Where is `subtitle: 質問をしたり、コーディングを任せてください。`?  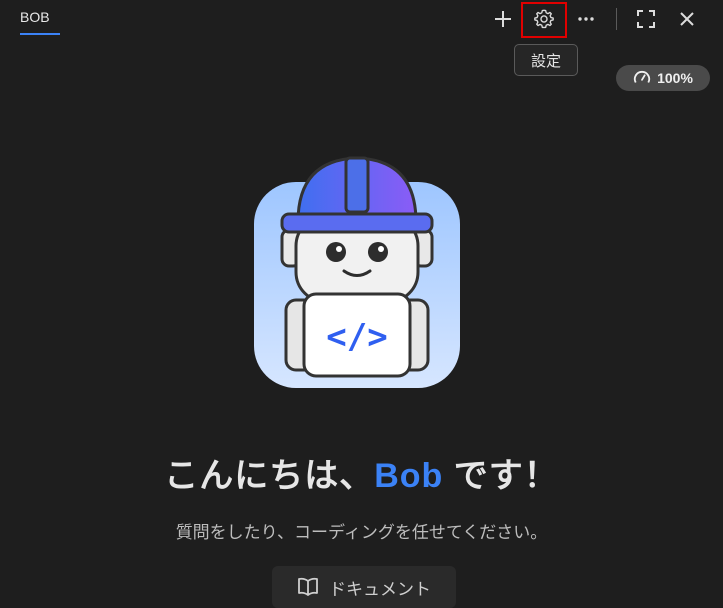 subtitle: 質問をしたり、コーディングを任せてください。 is located at coordinates (361, 532).